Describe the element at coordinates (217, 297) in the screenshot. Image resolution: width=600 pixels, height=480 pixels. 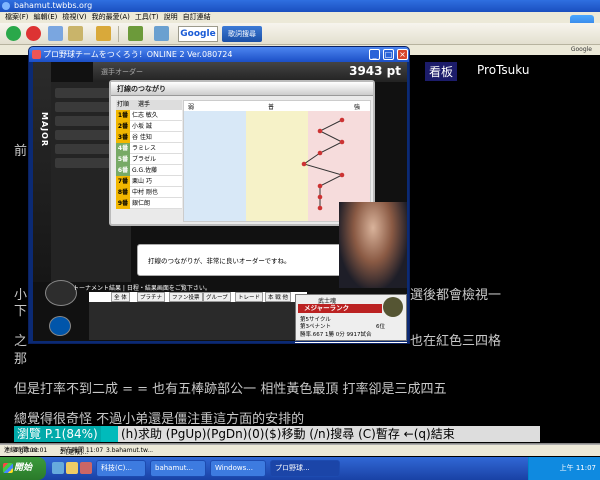
I see `tab-group: グループ` at that location.